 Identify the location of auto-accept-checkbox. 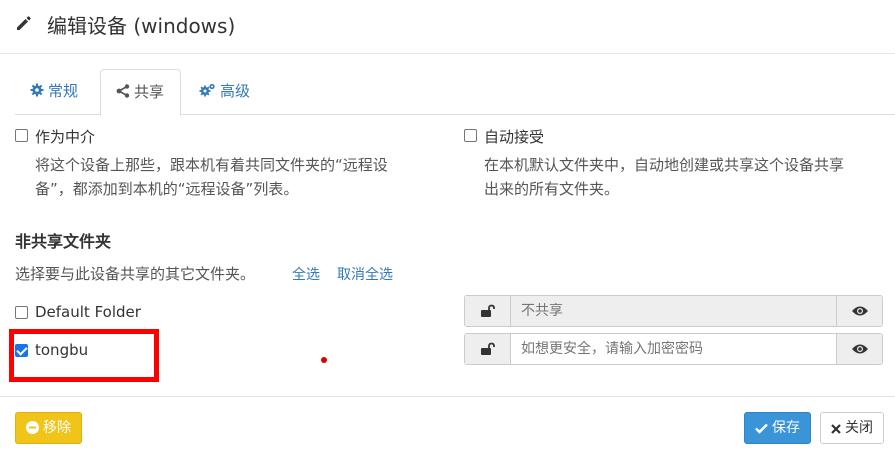
(470, 135).